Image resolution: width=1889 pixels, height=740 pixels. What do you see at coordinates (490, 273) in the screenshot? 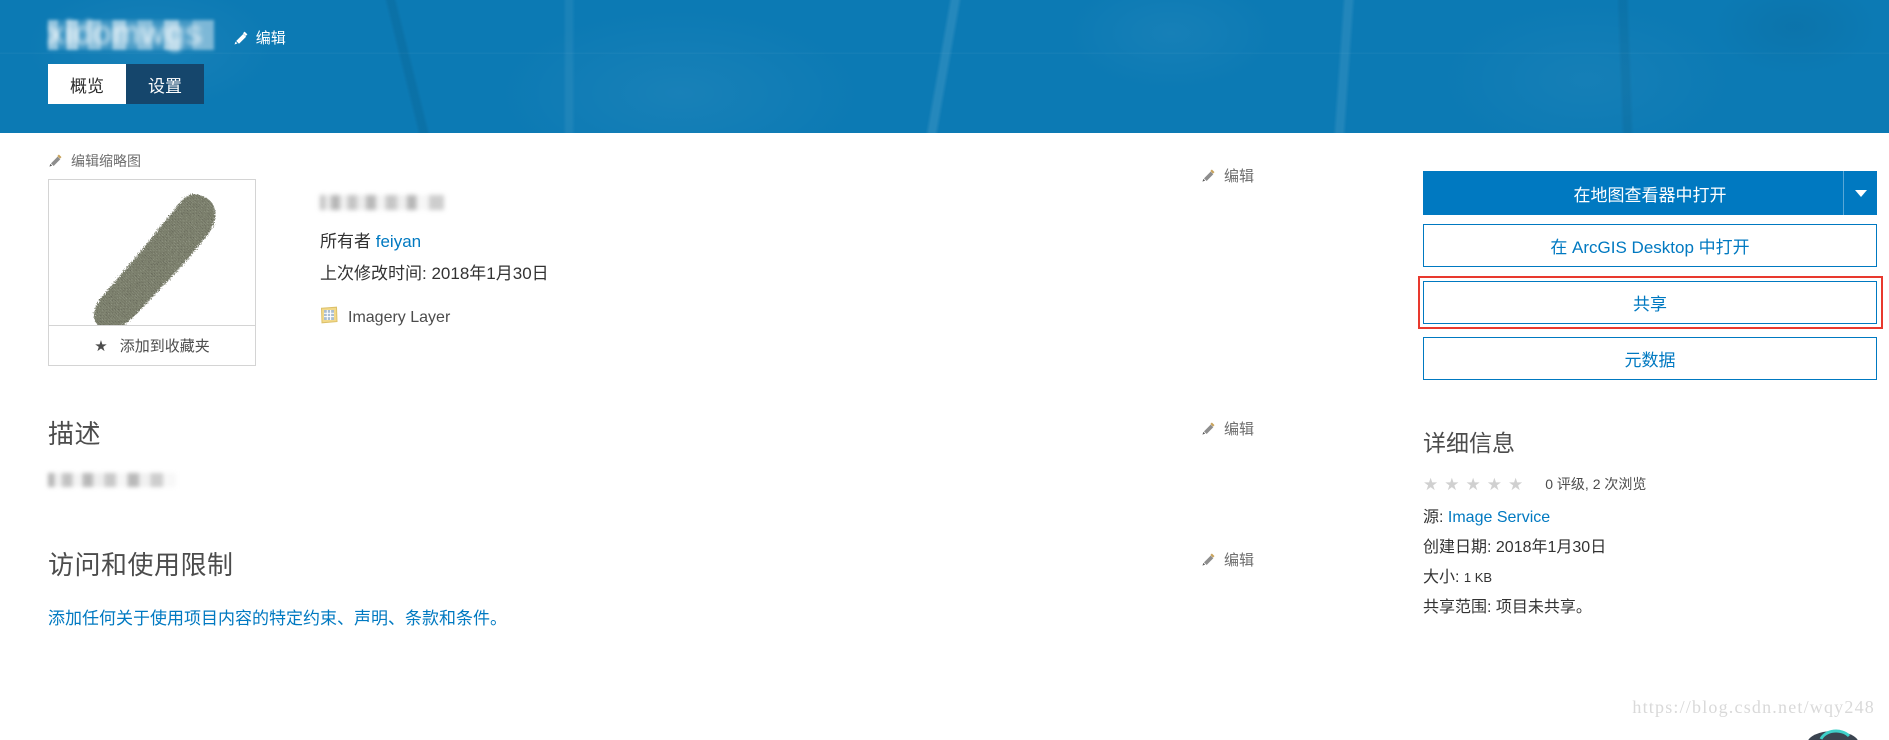
I see `modified-date: 2018年1月30日` at bounding box center [490, 273].